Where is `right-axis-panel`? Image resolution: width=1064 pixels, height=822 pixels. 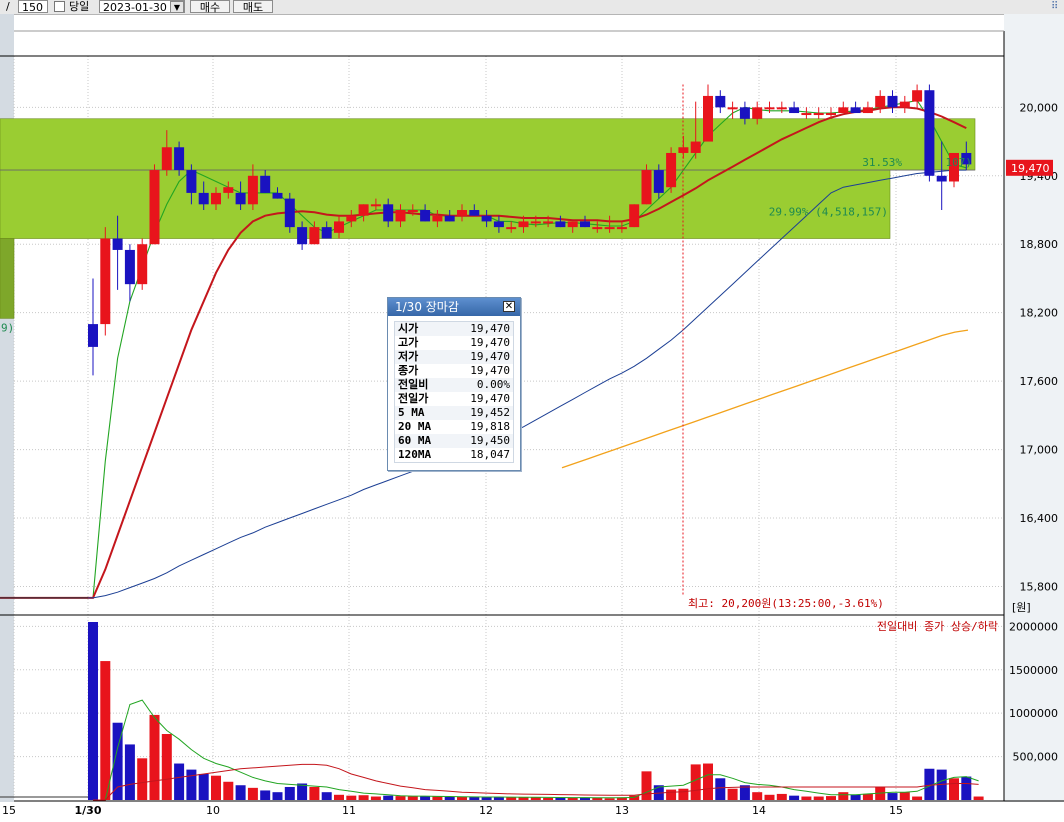 right-axis-panel is located at coordinates (1034, 408).